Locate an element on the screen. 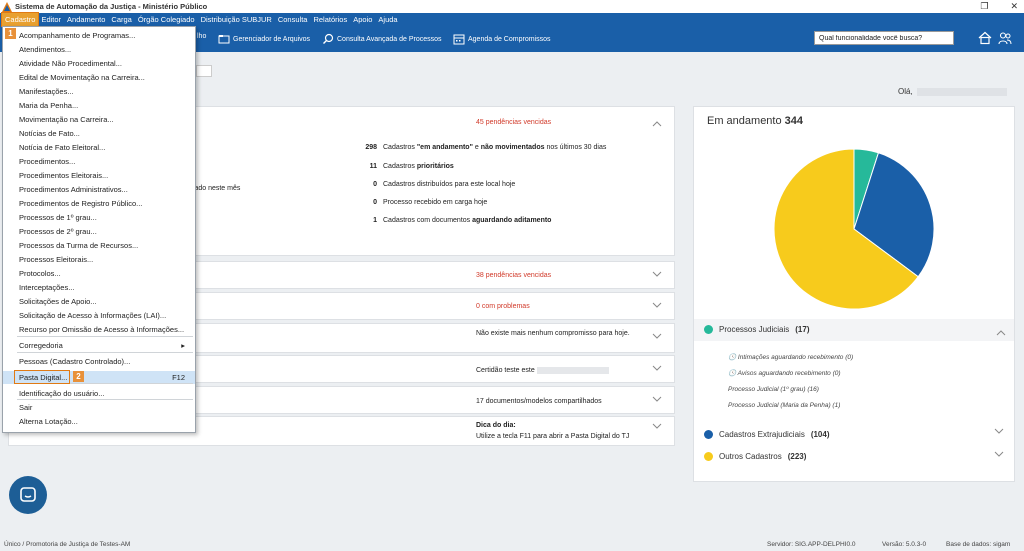 The image size is (1024, 551). status-database: Base de dados: sigam is located at coordinates (978, 544).